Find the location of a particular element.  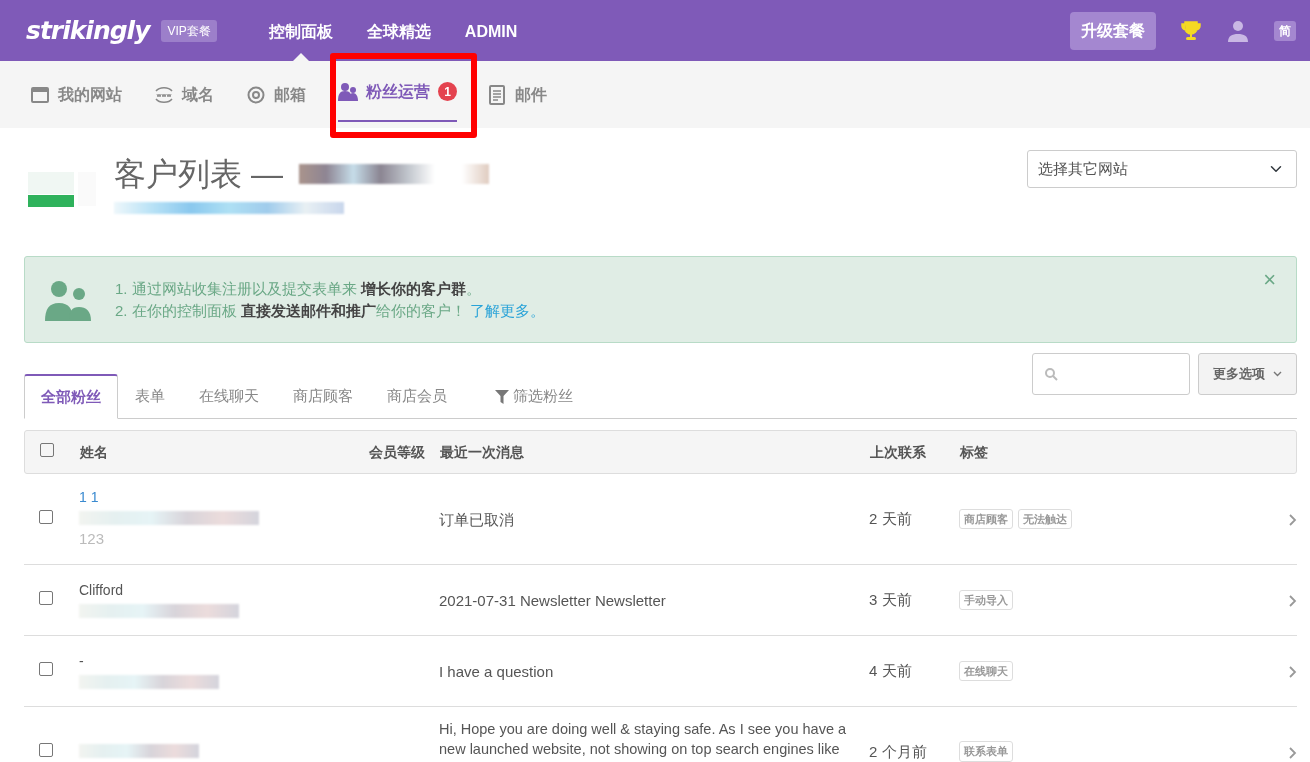

learn-more-link: 了解更多。 is located at coordinates (508, 310).